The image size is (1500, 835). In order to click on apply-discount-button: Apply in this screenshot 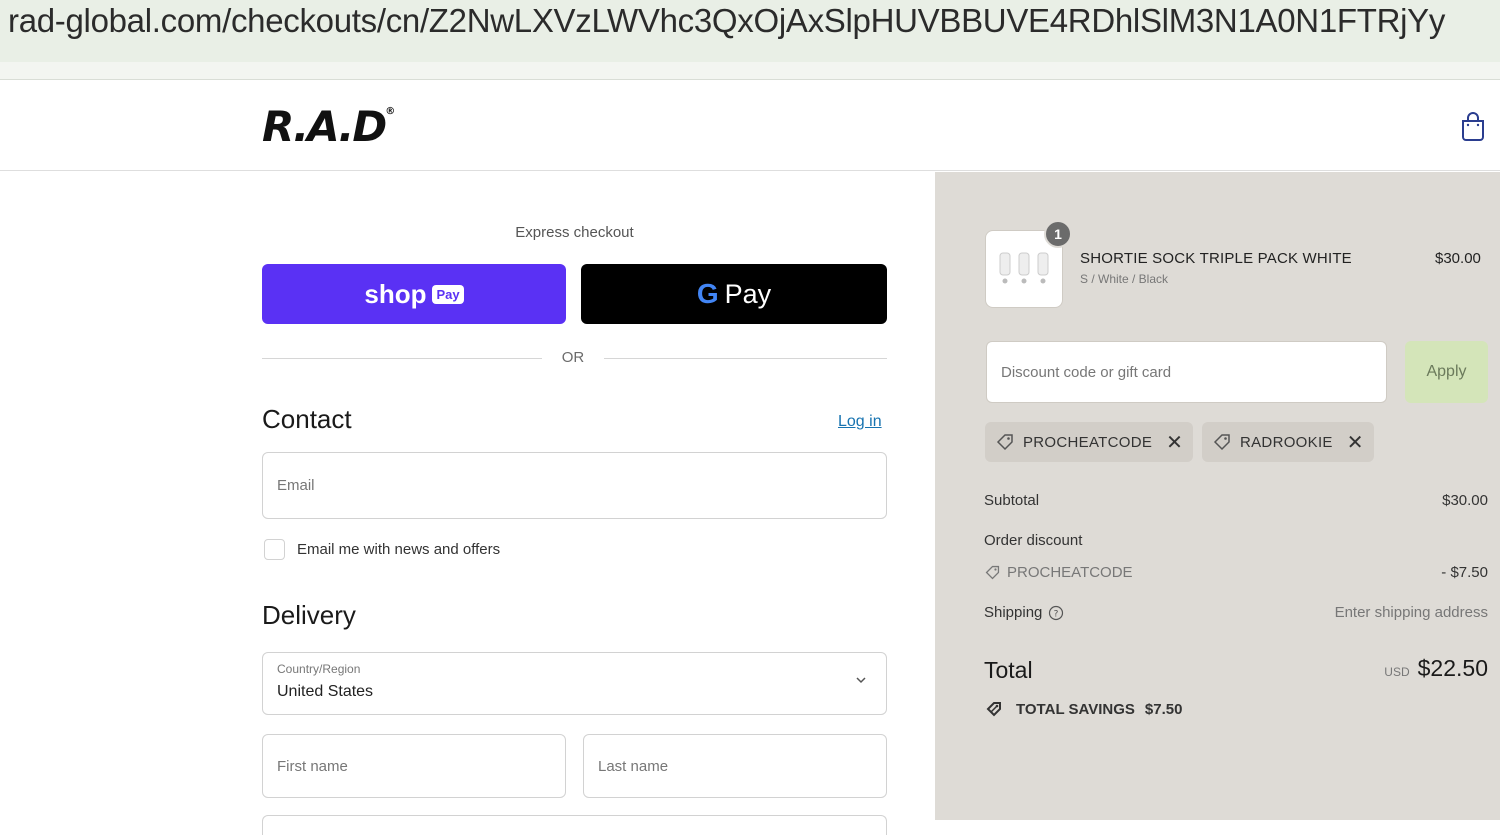, I will do `click(1446, 372)`.